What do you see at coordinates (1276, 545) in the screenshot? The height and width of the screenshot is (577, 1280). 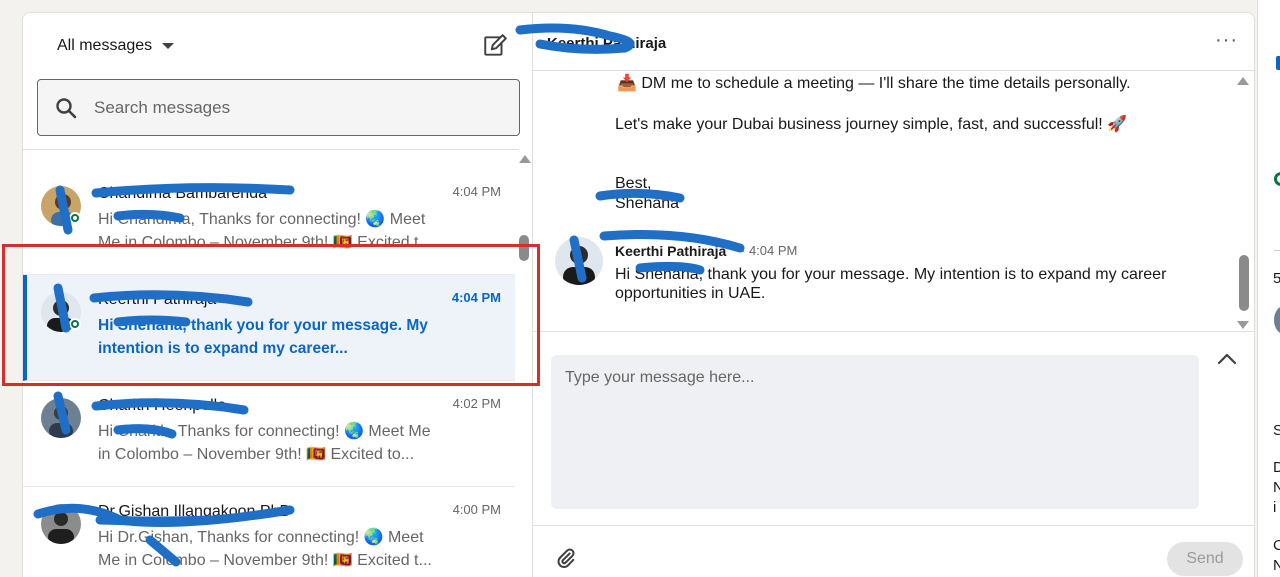 I see `truncated-text: C` at bounding box center [1276, 545].